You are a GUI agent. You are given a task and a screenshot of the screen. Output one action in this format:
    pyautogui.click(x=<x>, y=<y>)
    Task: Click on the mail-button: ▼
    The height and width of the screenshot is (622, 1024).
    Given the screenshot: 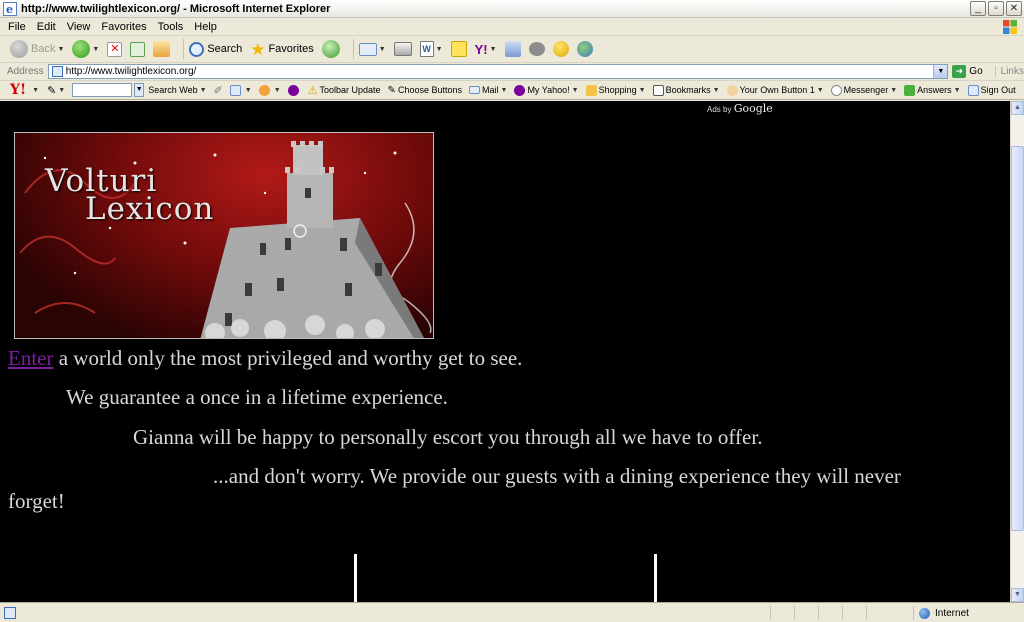 What is the action you would take?
    pyautogui.click(x=372, y=49)
    